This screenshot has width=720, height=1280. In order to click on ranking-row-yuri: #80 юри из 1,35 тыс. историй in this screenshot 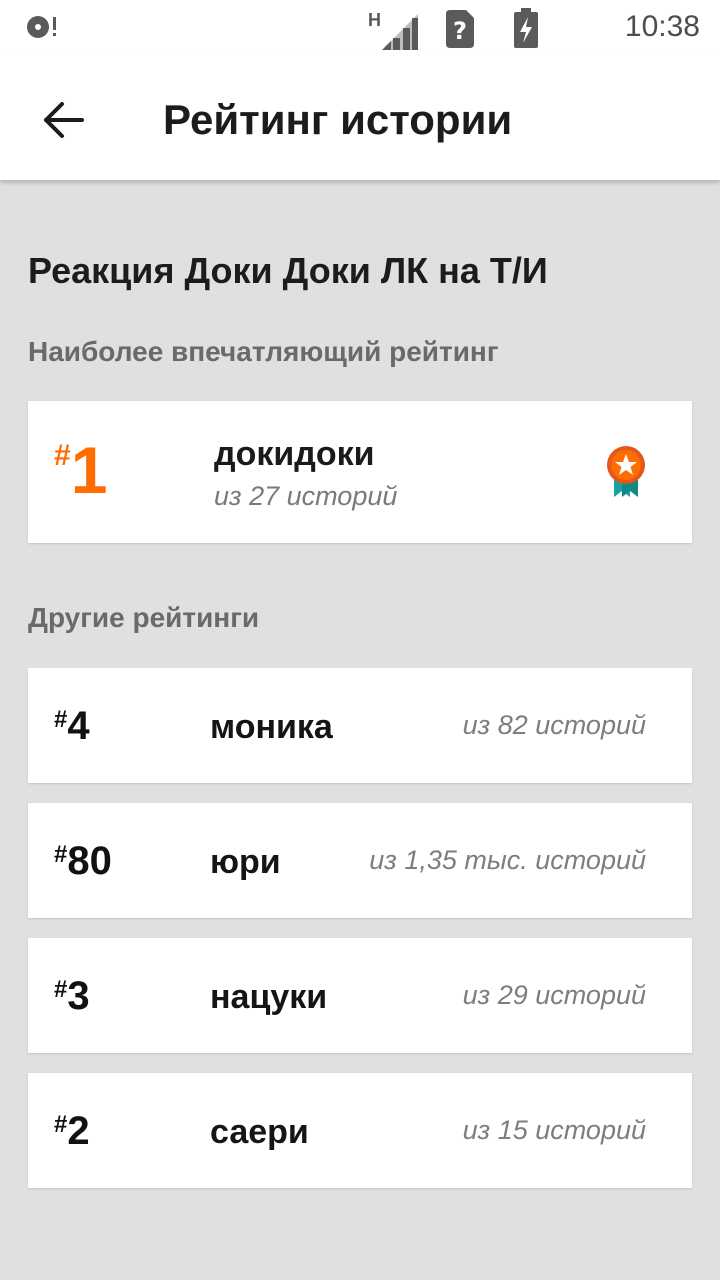, I will do `click(360, 860)`.